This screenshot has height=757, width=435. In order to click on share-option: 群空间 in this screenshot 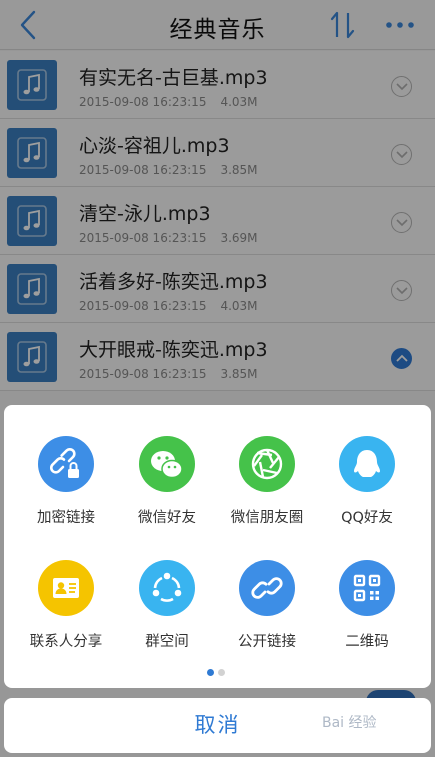, I will do `click(167, 605)`.